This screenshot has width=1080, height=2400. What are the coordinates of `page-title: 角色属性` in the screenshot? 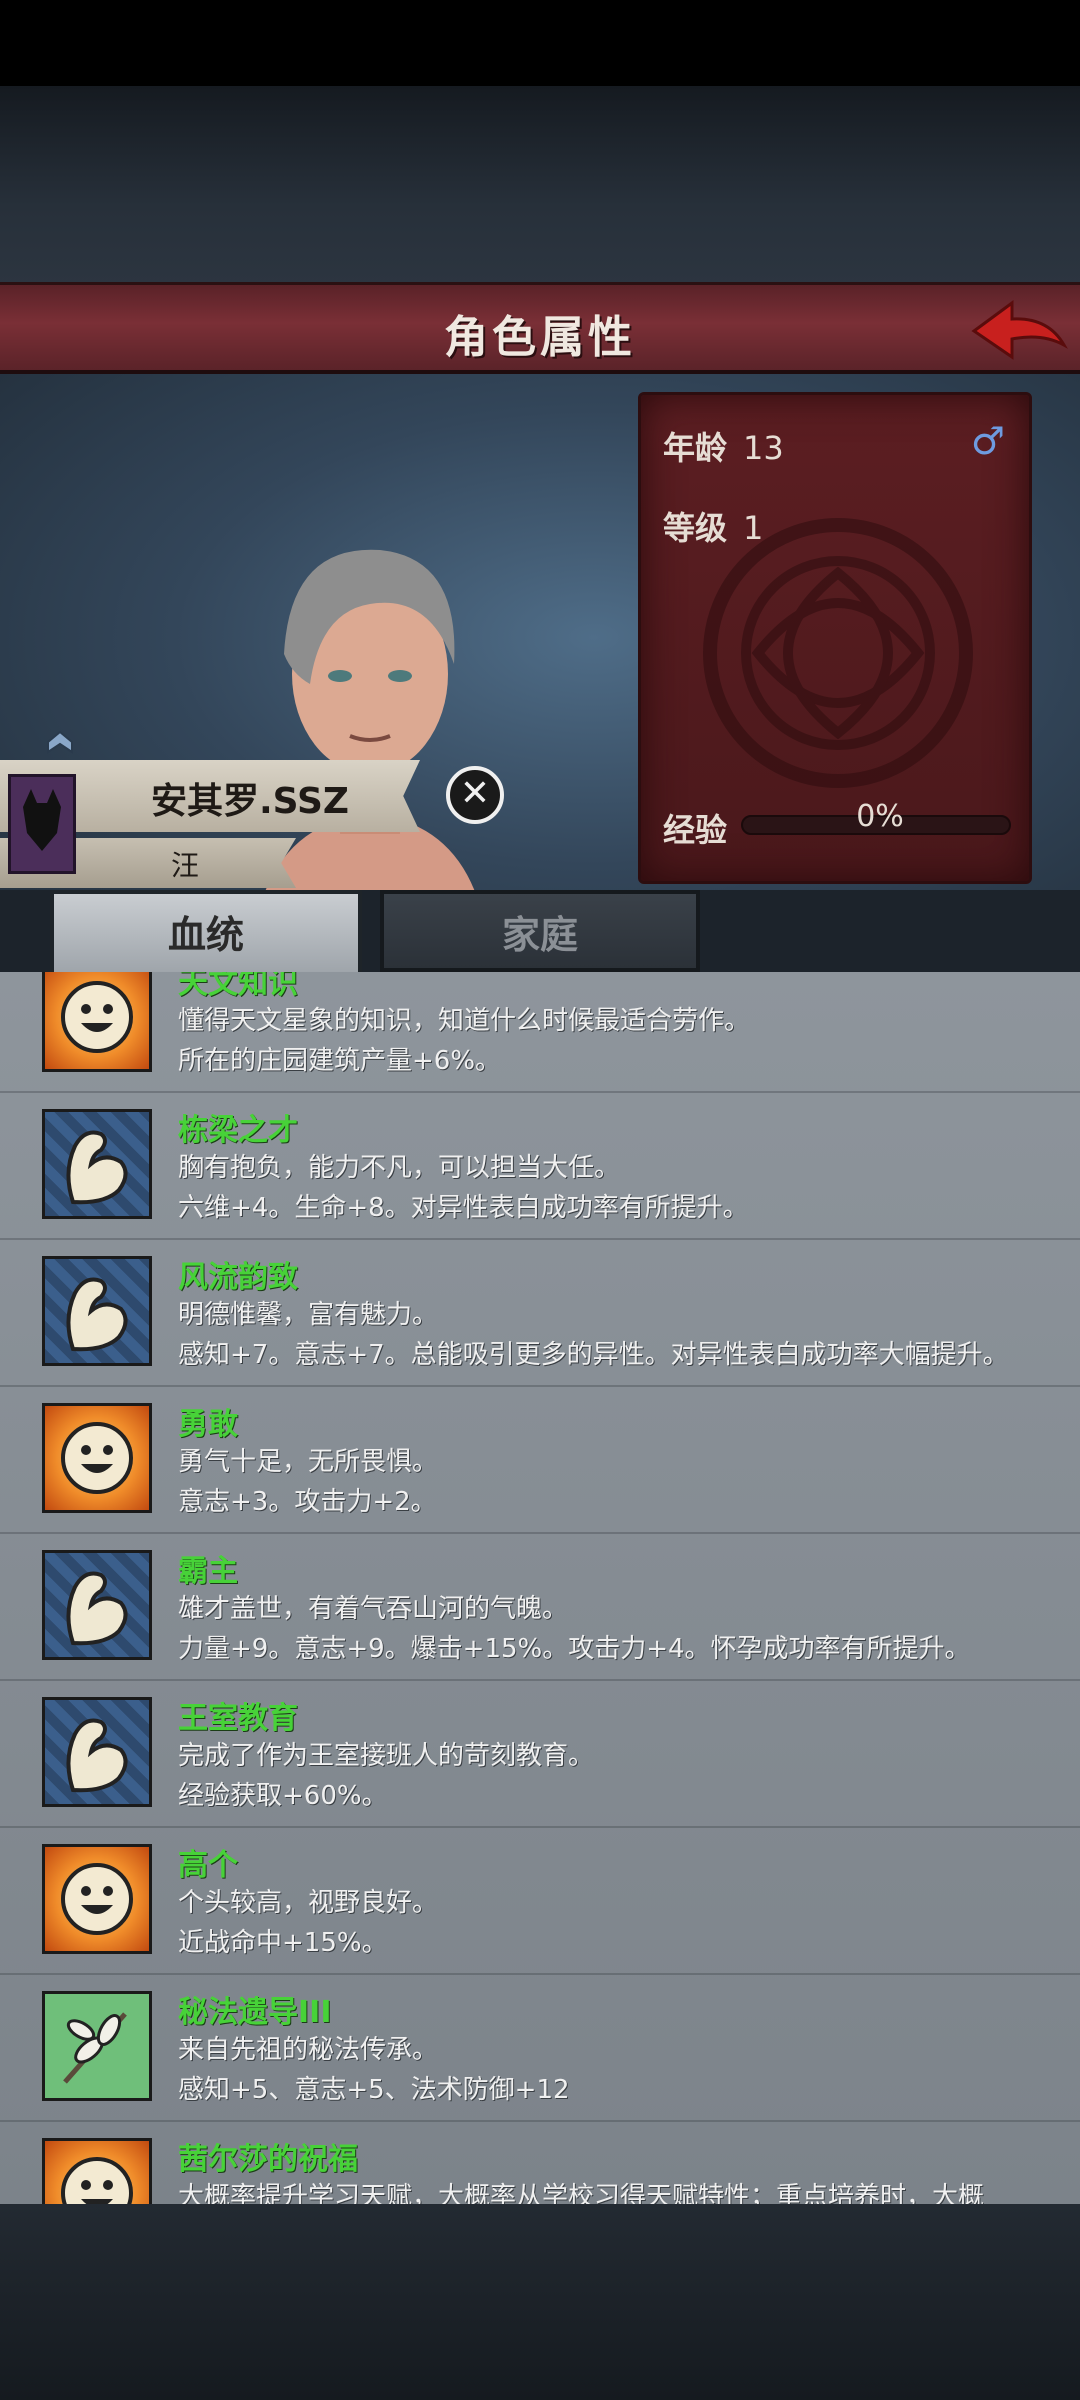 It's located at (540, 337).